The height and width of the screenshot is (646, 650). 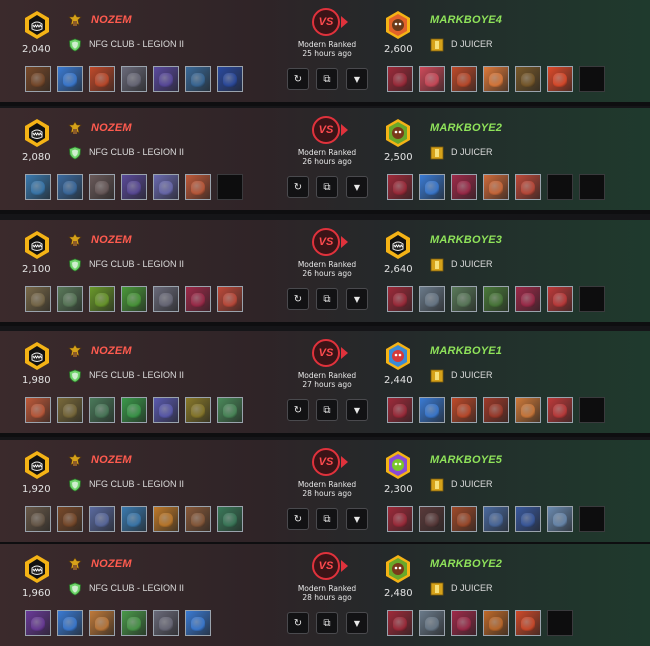 I want to click on opponent-name: MARKBOYE4, so click(x=466, y=20).